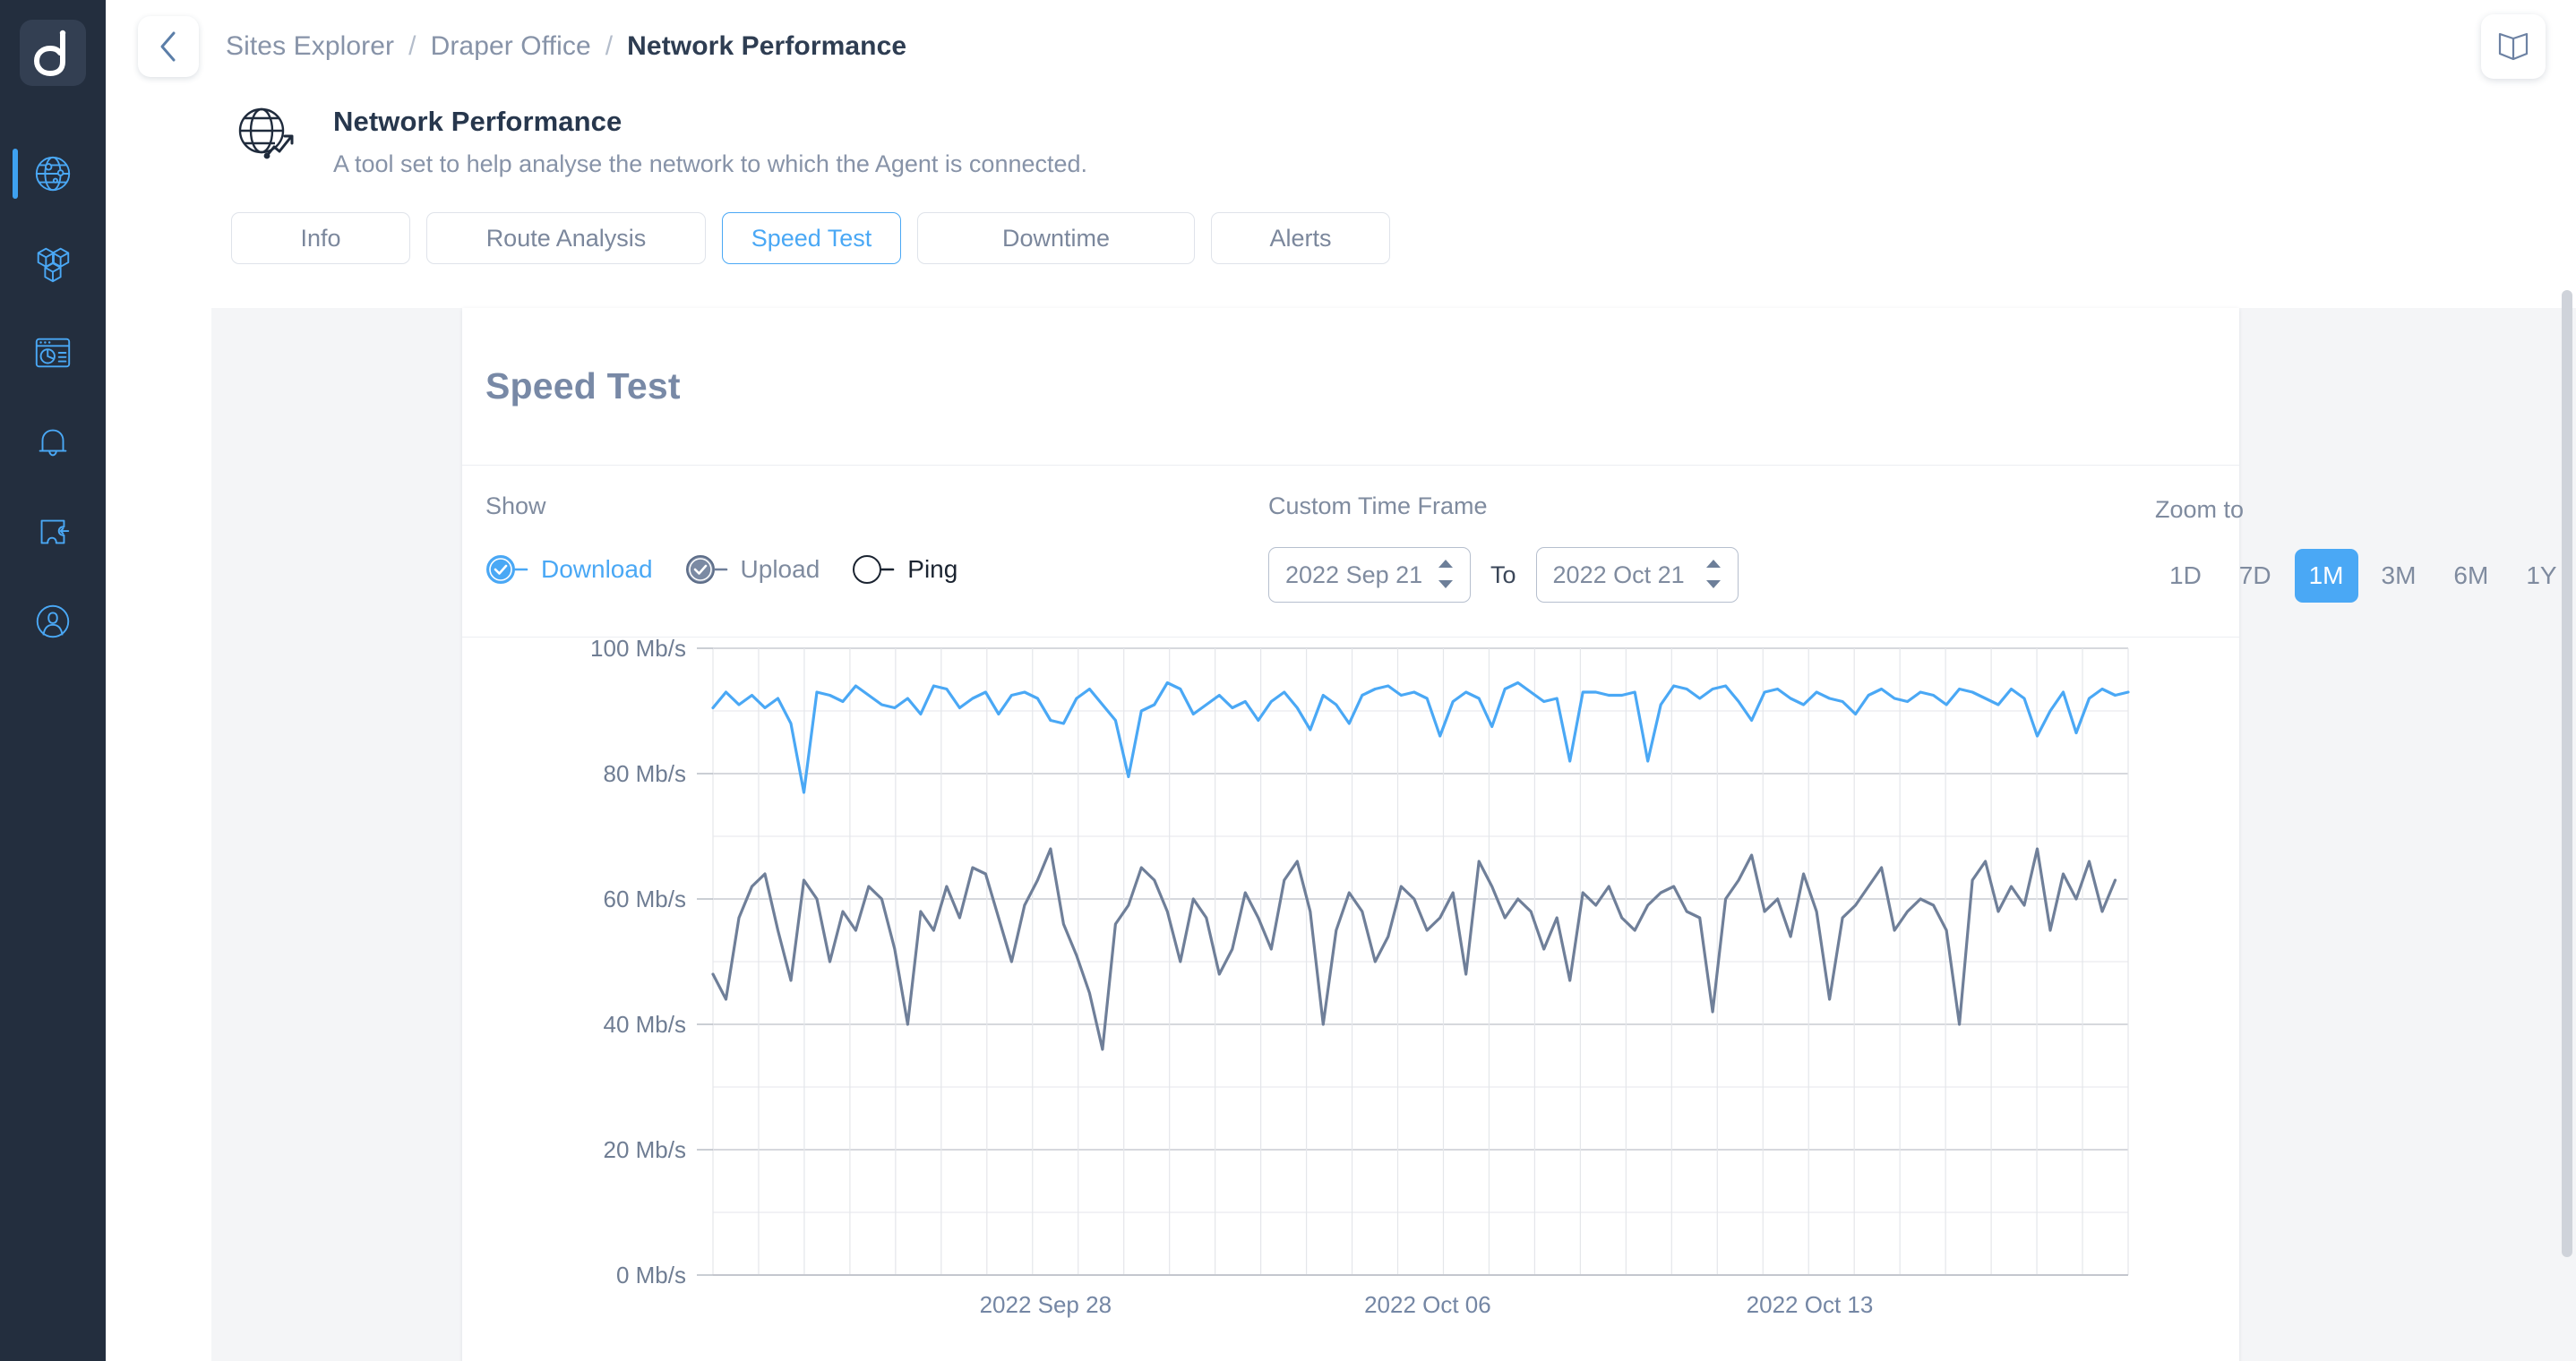  I want to click on legend-toggle-upload: Upload, so click(752, 569).